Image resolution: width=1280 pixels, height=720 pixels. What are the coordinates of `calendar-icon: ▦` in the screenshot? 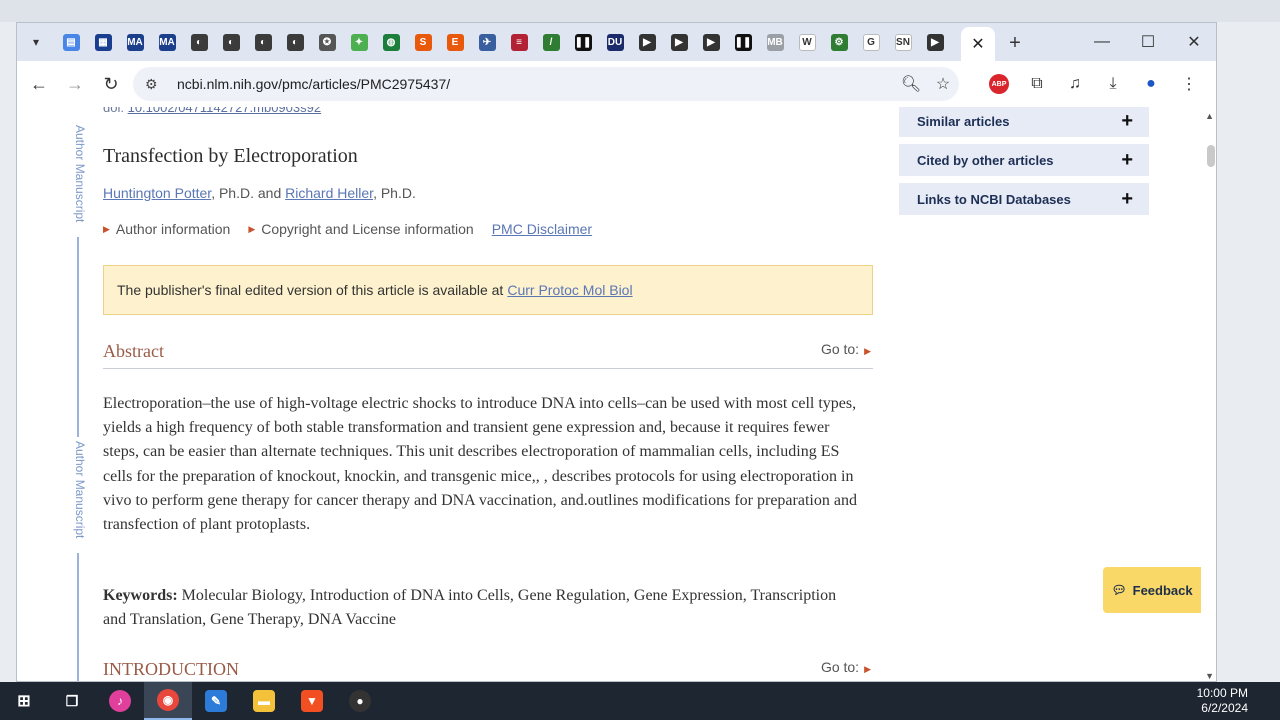 It's located at (103, 42).